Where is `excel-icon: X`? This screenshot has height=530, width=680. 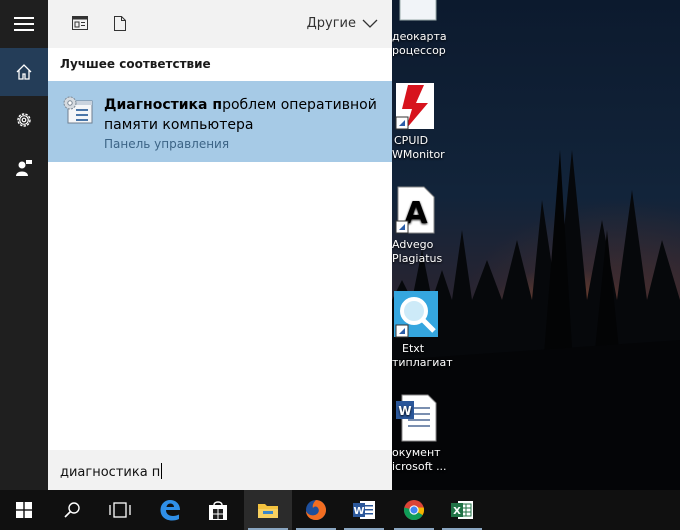 excel-icon: X is located at coordinates (462, 510).